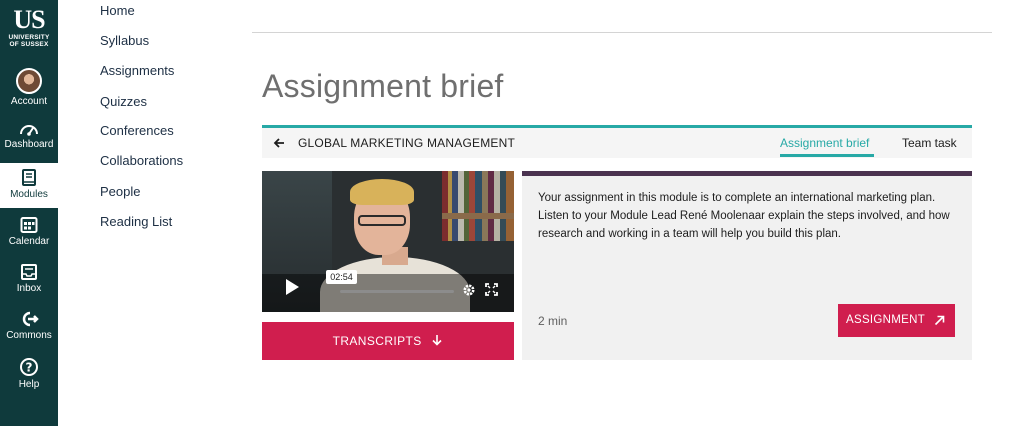 This screenshot has width=1024, height=426. I want to click on help-icon: ?, so click(29, 367).